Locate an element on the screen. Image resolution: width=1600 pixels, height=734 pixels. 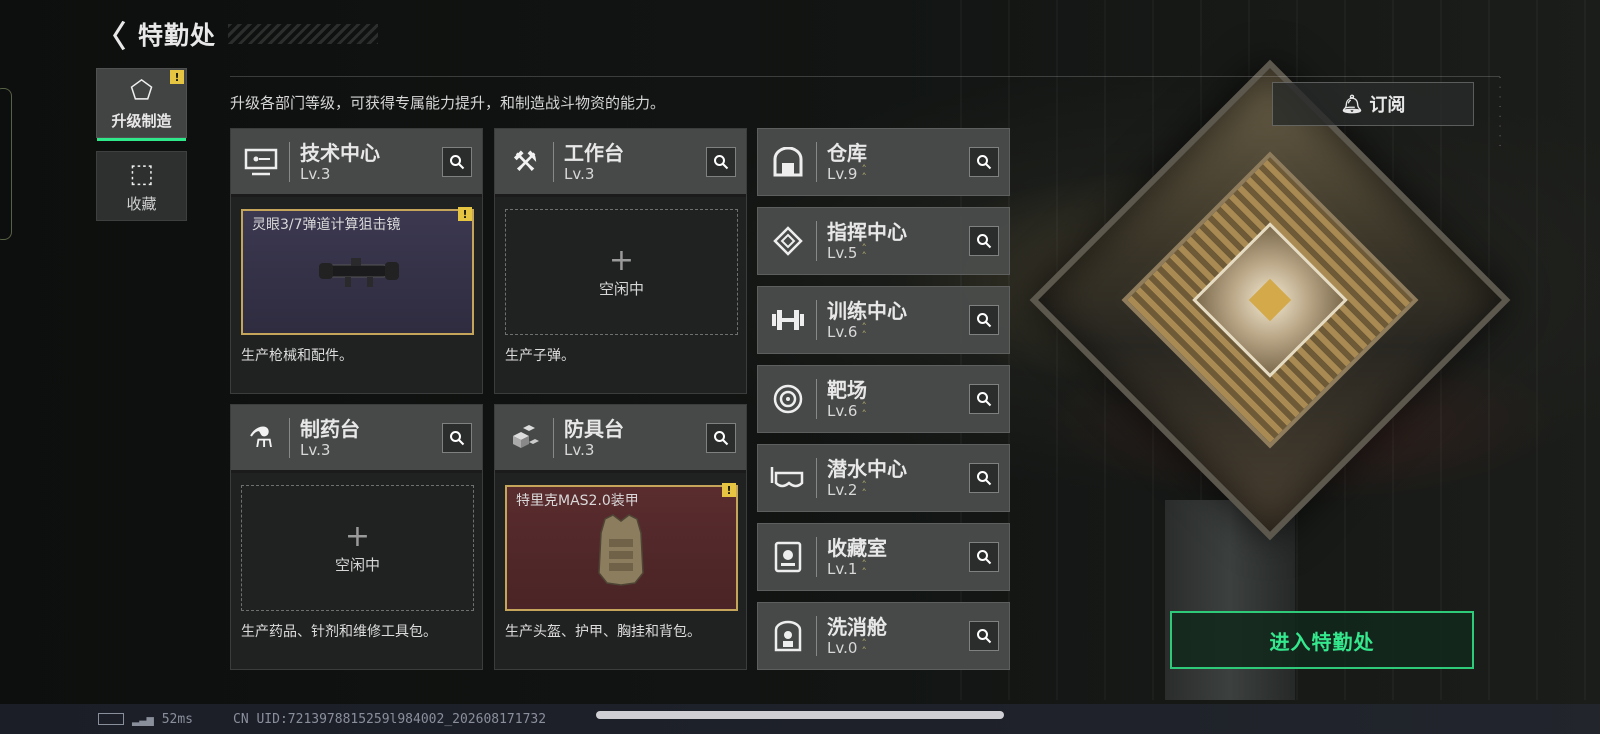
decon-chamber-icon is located at coordinates (788, 636).